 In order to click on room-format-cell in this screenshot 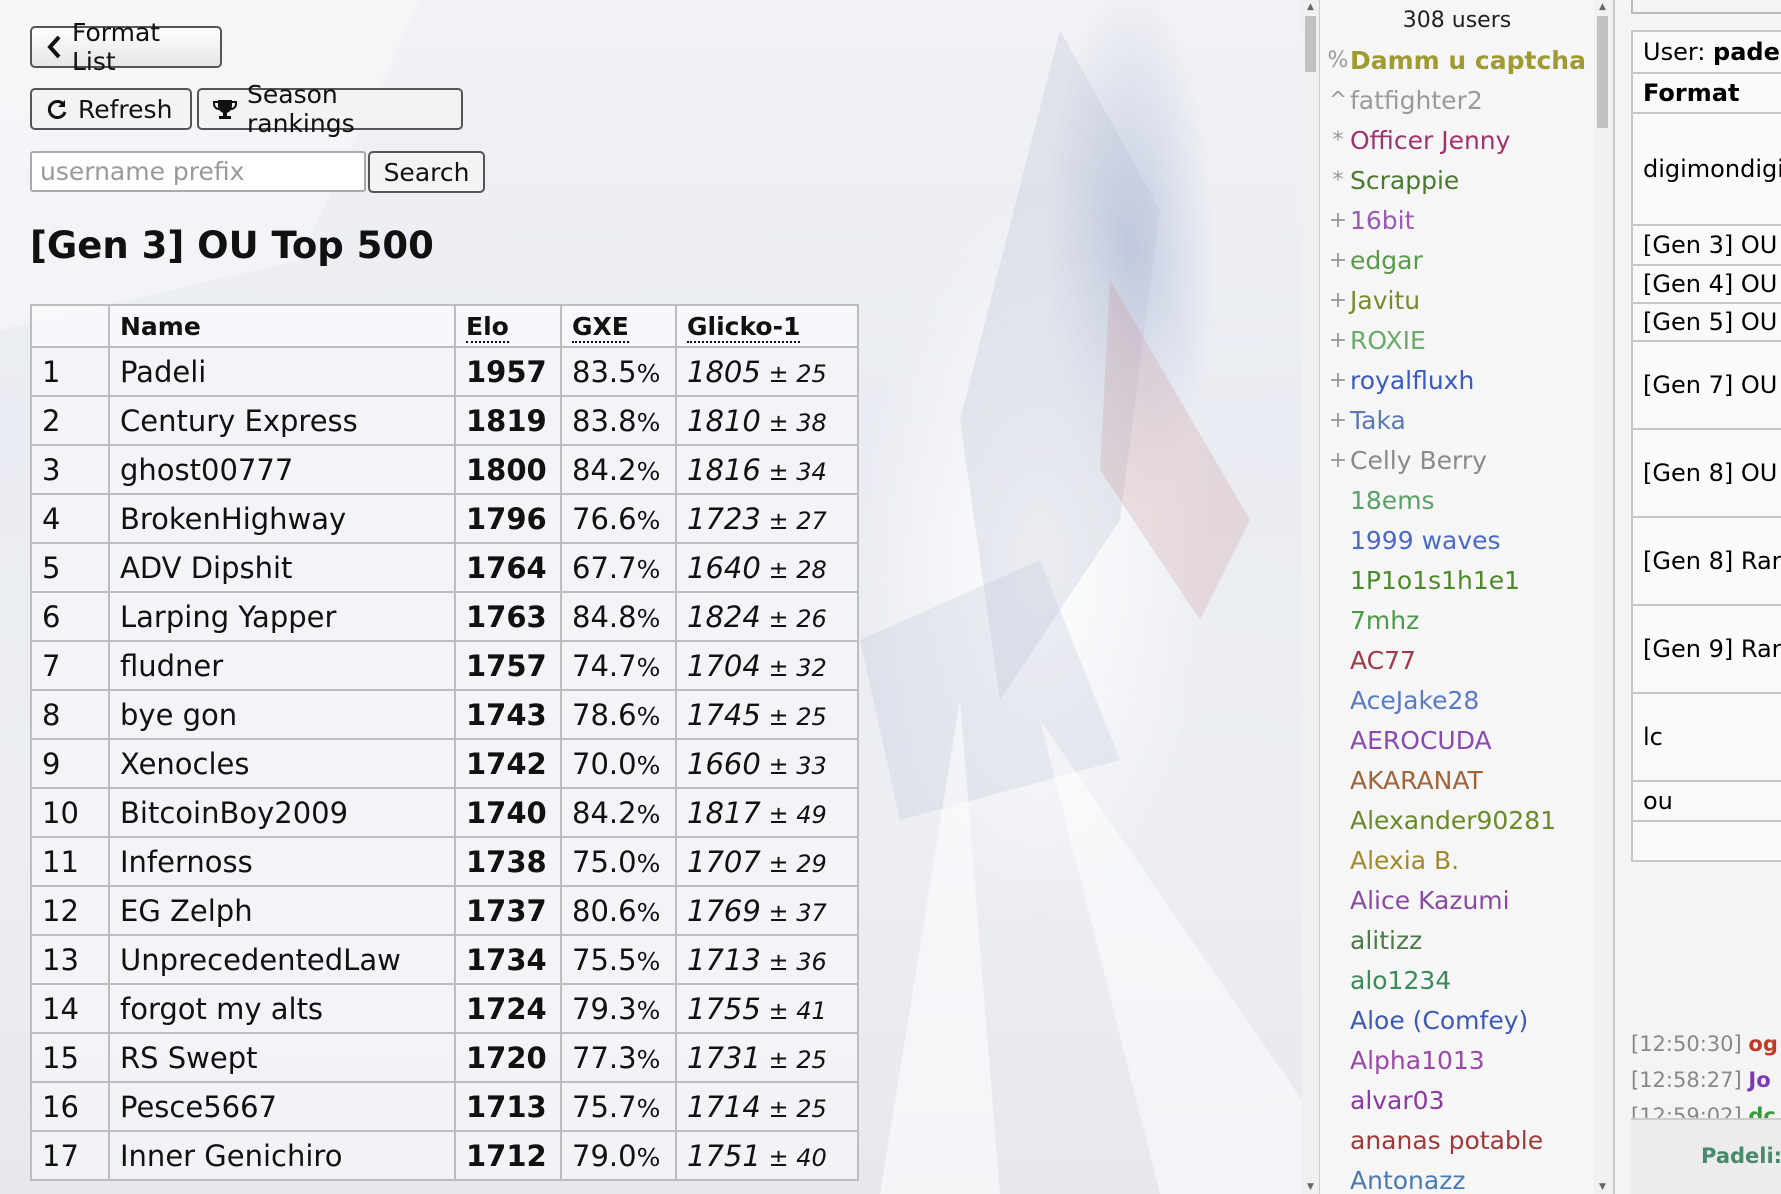, I will do `click(1706, 841)`.